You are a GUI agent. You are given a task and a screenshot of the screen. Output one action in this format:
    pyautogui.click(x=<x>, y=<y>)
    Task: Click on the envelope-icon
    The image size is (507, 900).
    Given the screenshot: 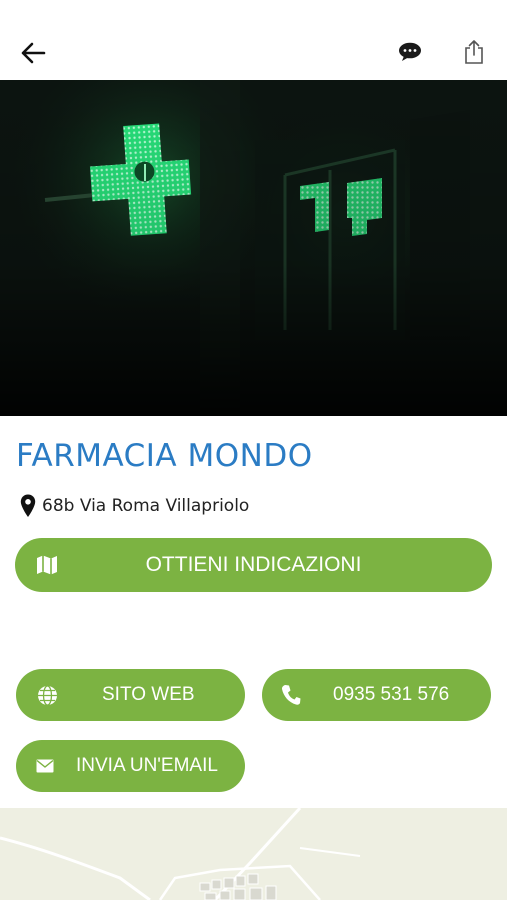 What is the action you would take?
    pyautogui.click(x=45, y=766)
    